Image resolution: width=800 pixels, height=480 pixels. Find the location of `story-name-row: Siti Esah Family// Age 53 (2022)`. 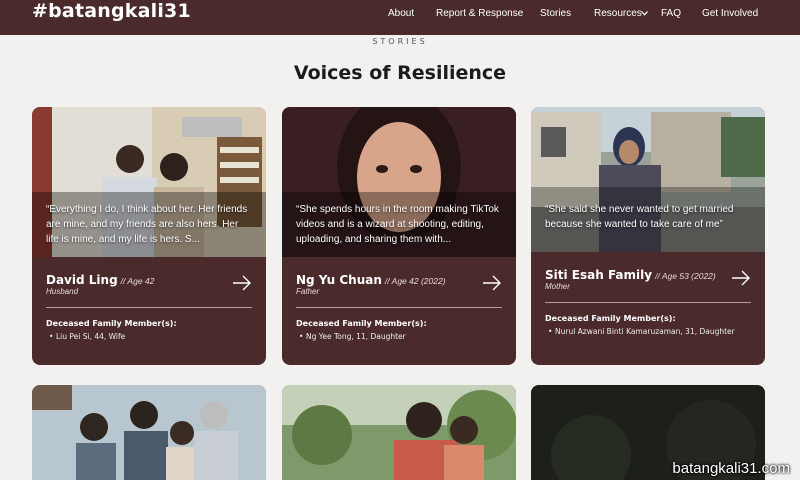

story-name-row: Siti Esah Family// Age 53 (2022) is located at coordinates (630, 275).